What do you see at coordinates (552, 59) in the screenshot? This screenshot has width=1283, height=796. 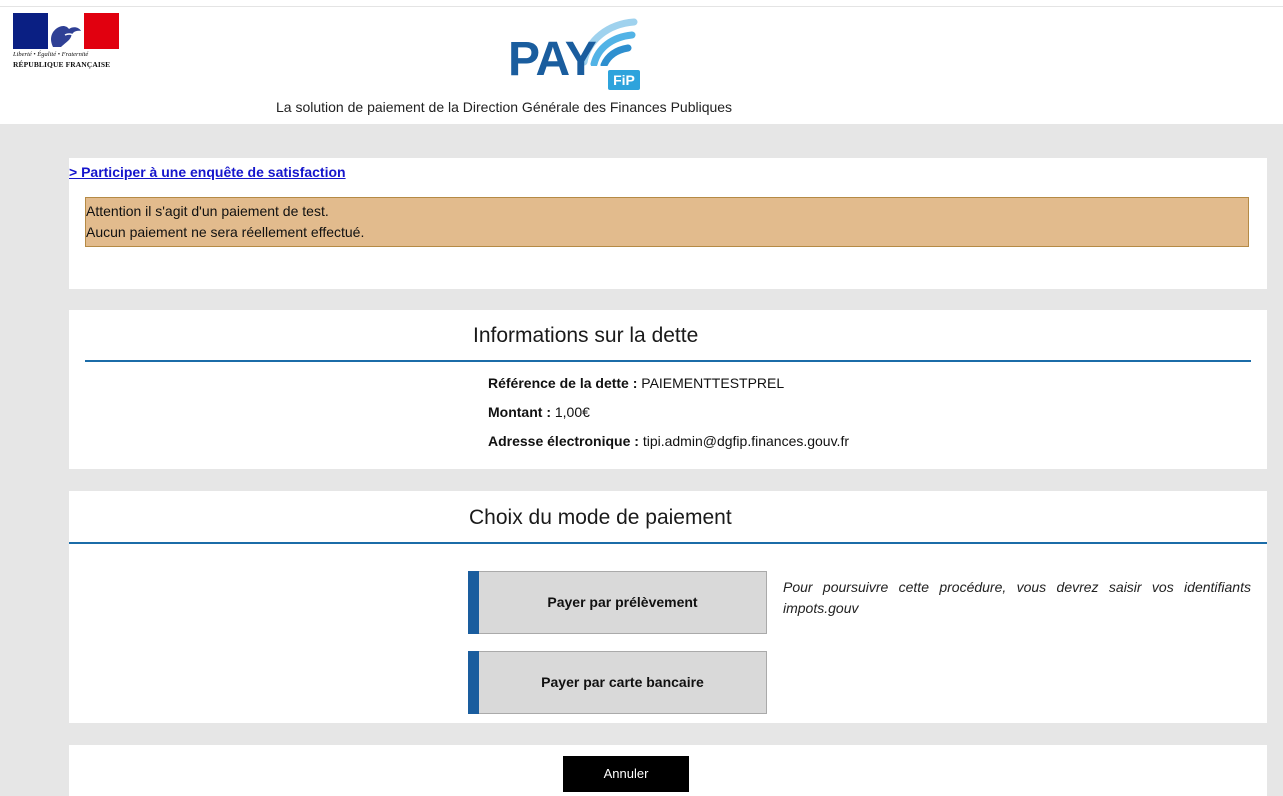 I see `logo-pay-text: PAY` at bounding box center [552, 59].